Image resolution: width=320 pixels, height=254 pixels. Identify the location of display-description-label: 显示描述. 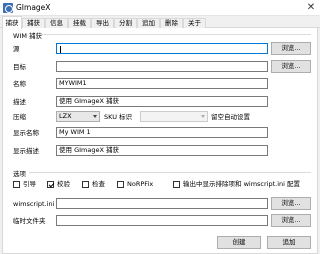
(26, 151).